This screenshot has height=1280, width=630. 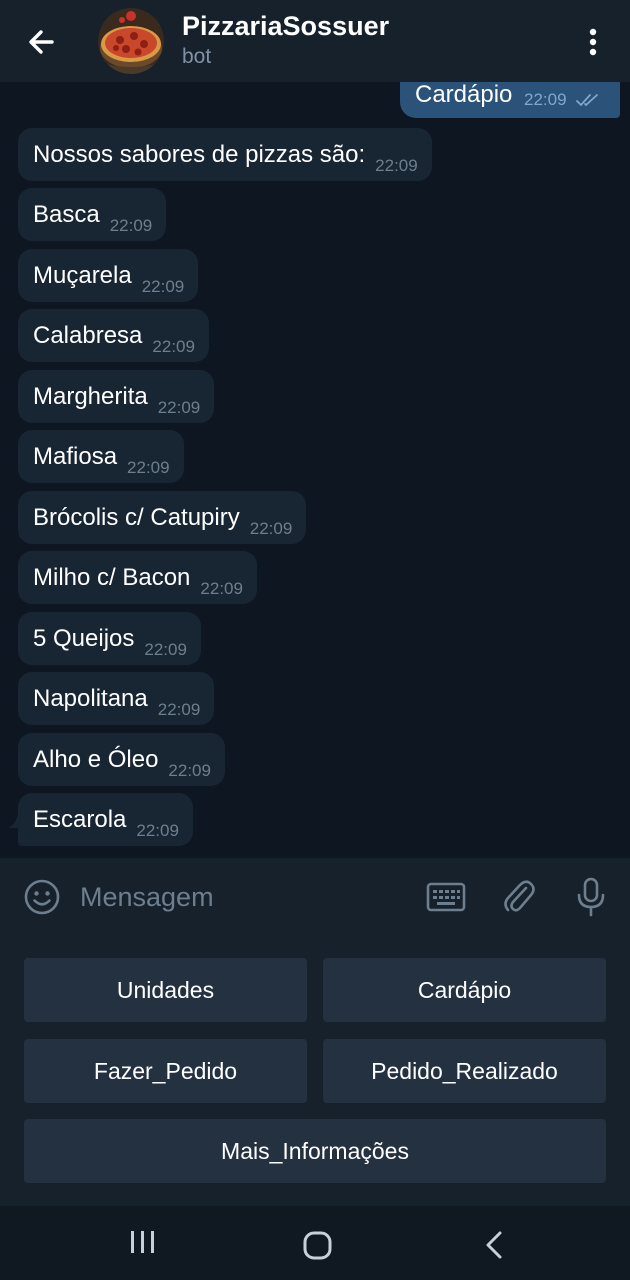 What do you see at coordinates (197, 56) in the screenshot?
I see `chat-subtitle: bot` at bounding box center [197, 56].